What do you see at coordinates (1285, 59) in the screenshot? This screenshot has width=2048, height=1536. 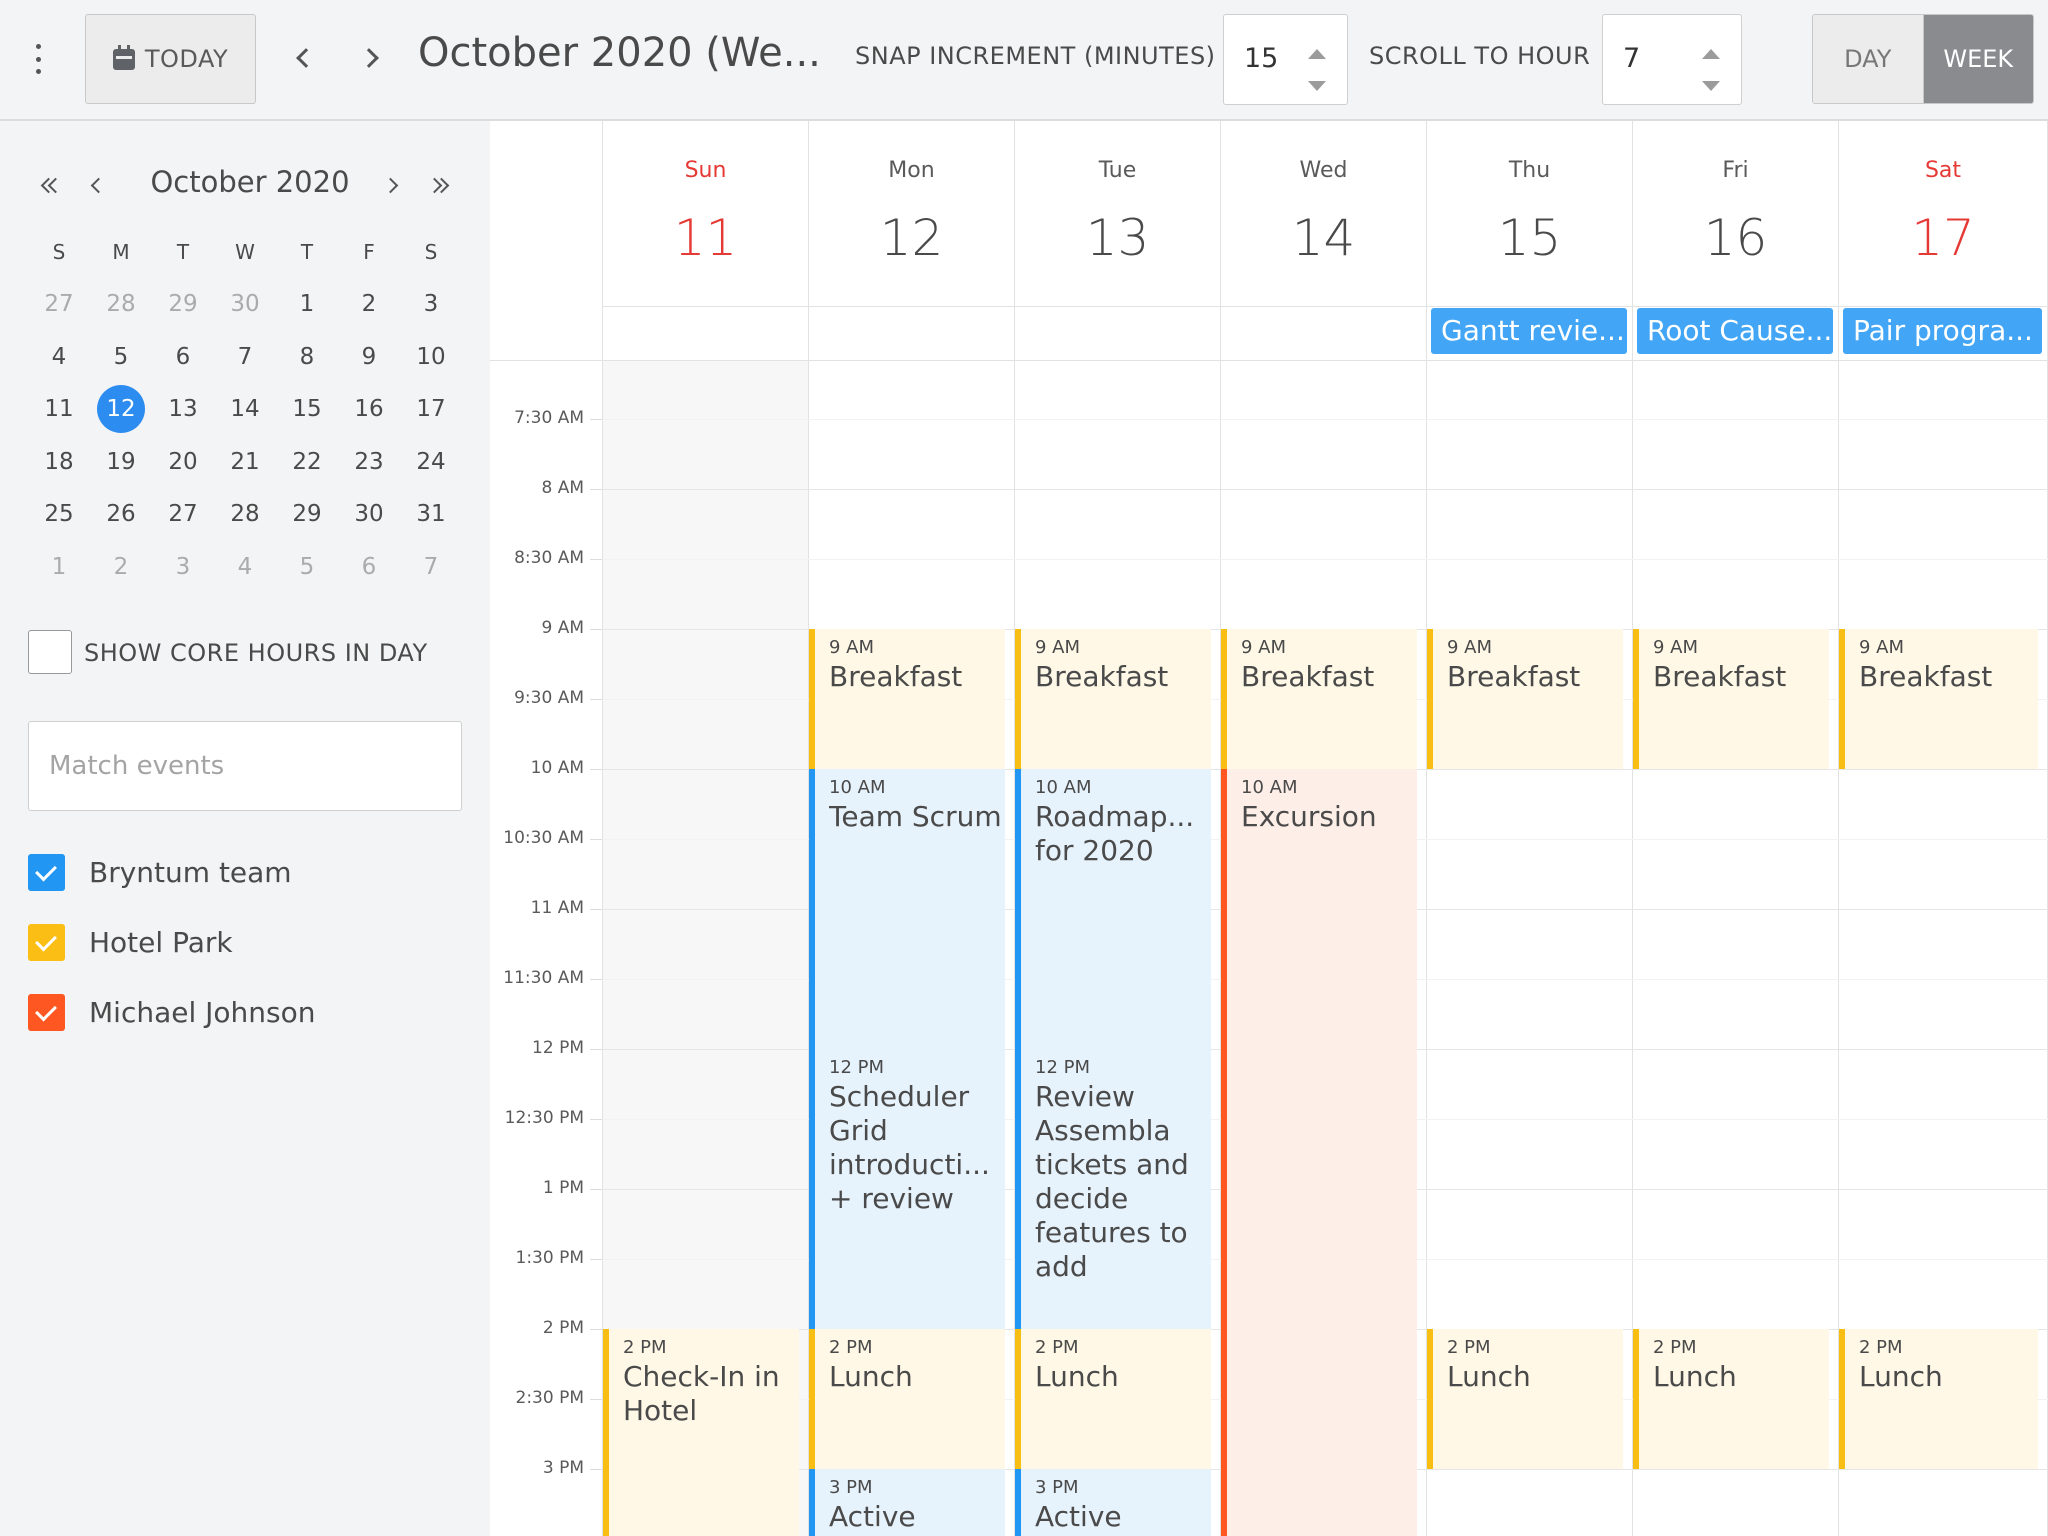 I see `snap-increment-field: 15` at bounding box center [1285, 59].